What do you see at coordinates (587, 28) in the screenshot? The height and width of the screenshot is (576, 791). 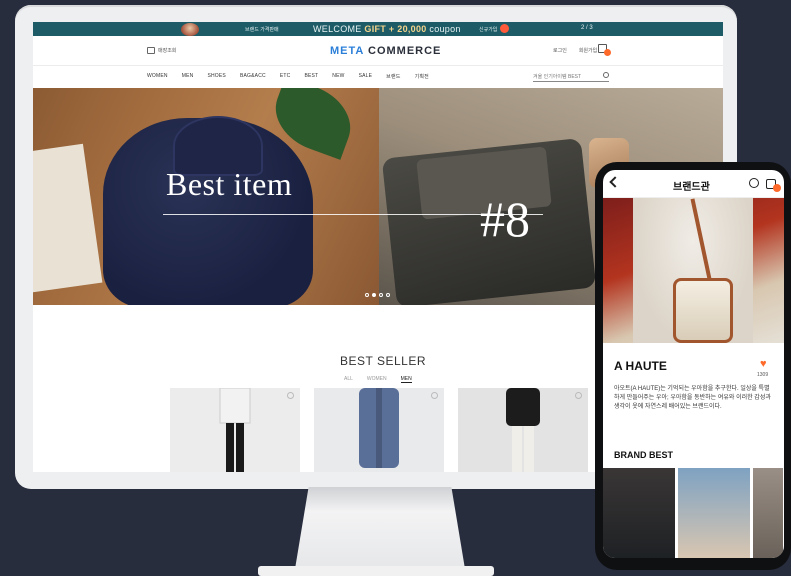 I see `promo-pager: 2 / 3` at bounding box center [587, 28].